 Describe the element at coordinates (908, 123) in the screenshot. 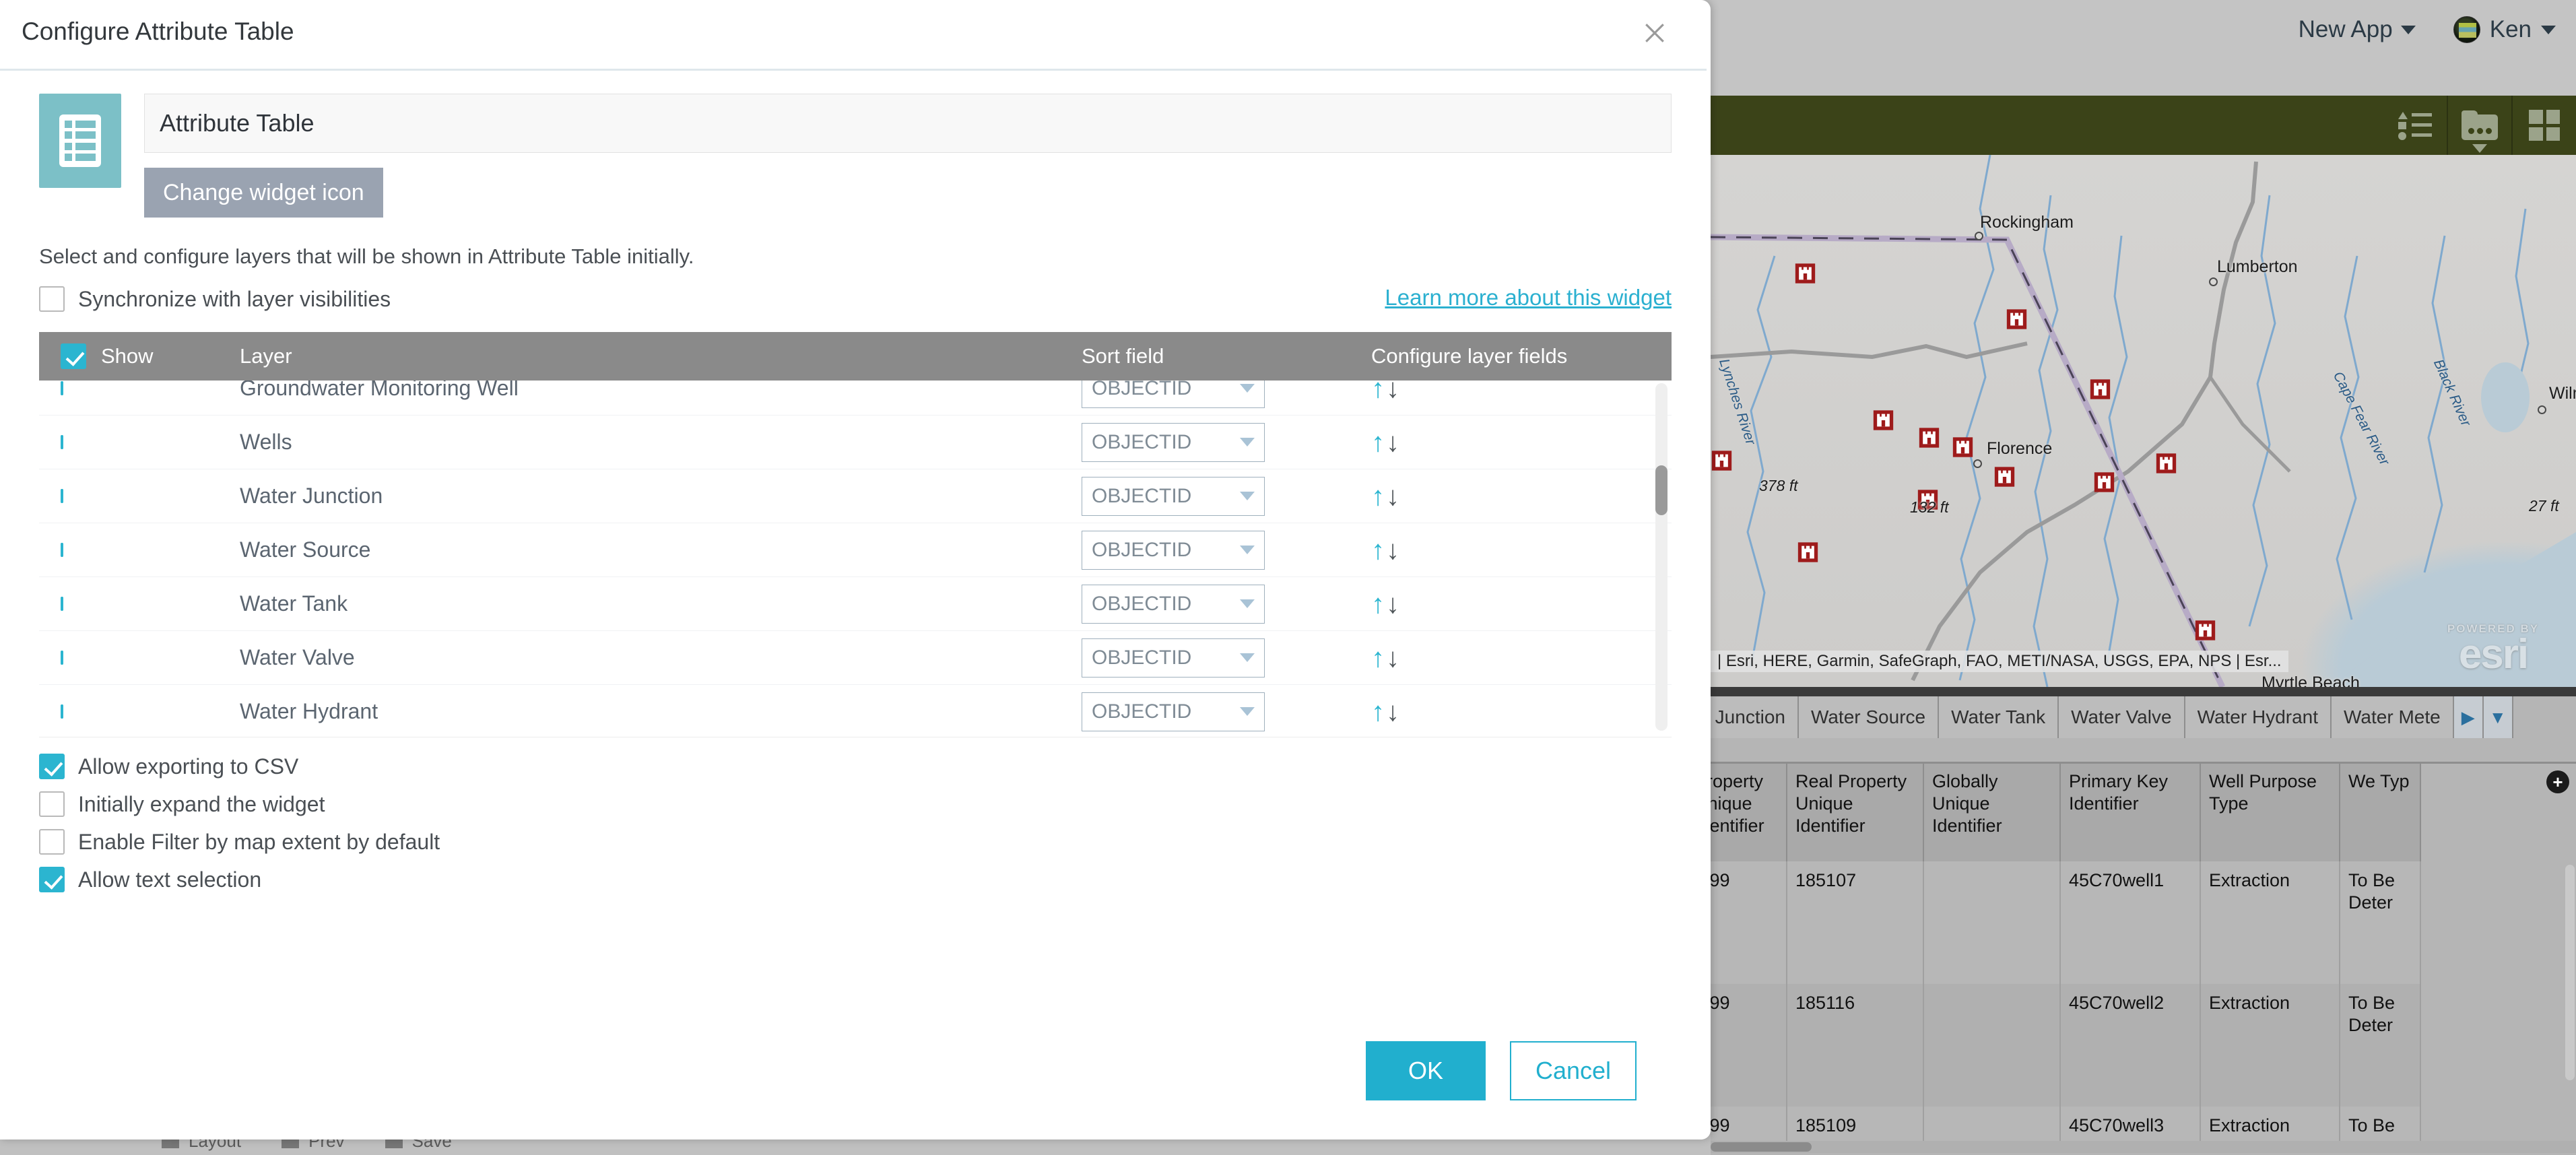

I see `widget-name-input` at that location.